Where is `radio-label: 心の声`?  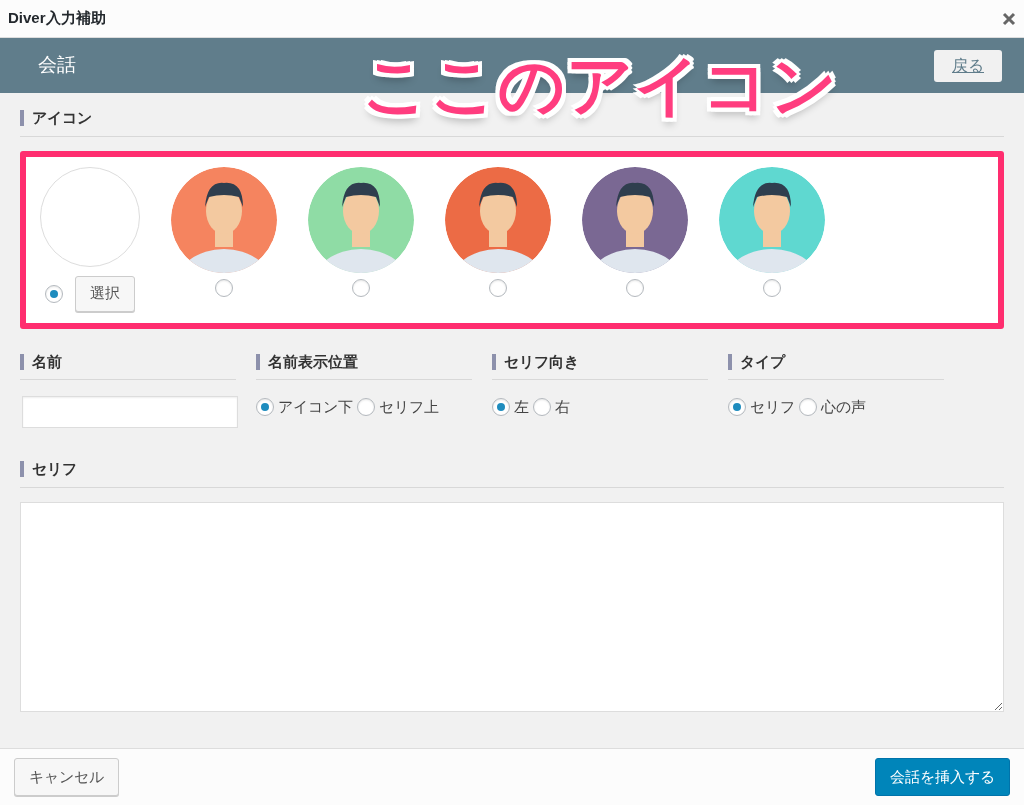 radio-label: 心の声 is located at coordinates (843, 407).